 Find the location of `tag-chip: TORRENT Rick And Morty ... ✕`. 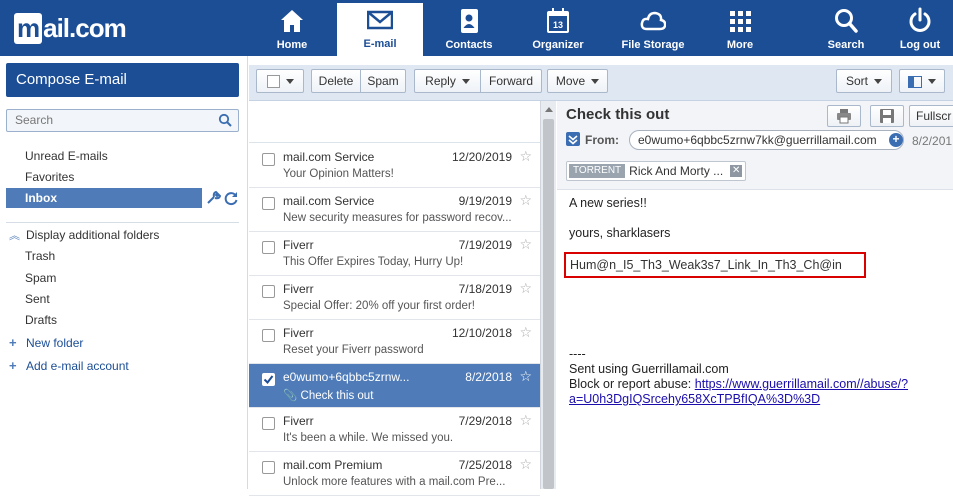

tag-chip: TORRENT Rick And Morty ... ✕ is located at coordinates (656, 171).